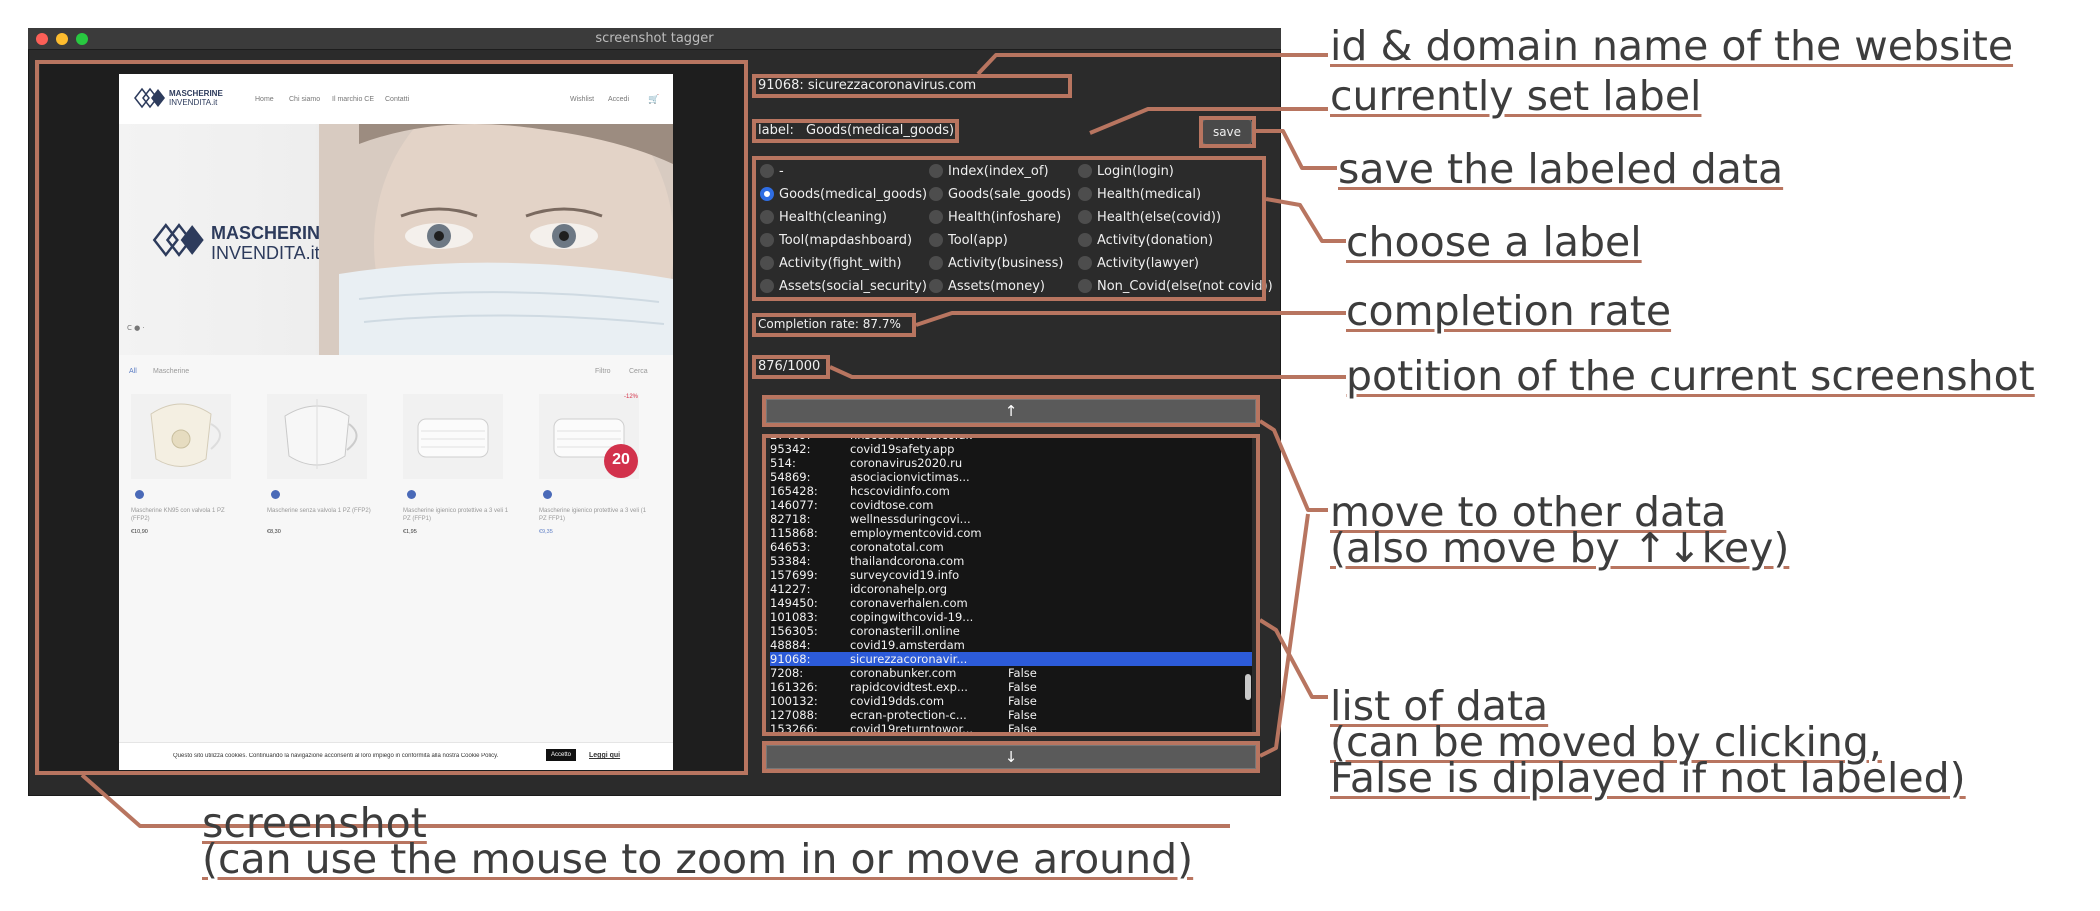 This screenshot has height=911, width=2100. What do you see at coordinates (1672, 46) in the screenshot?
I see `annotation-id-domain: id & domain name of the website` at bounding box center [1672, 46].